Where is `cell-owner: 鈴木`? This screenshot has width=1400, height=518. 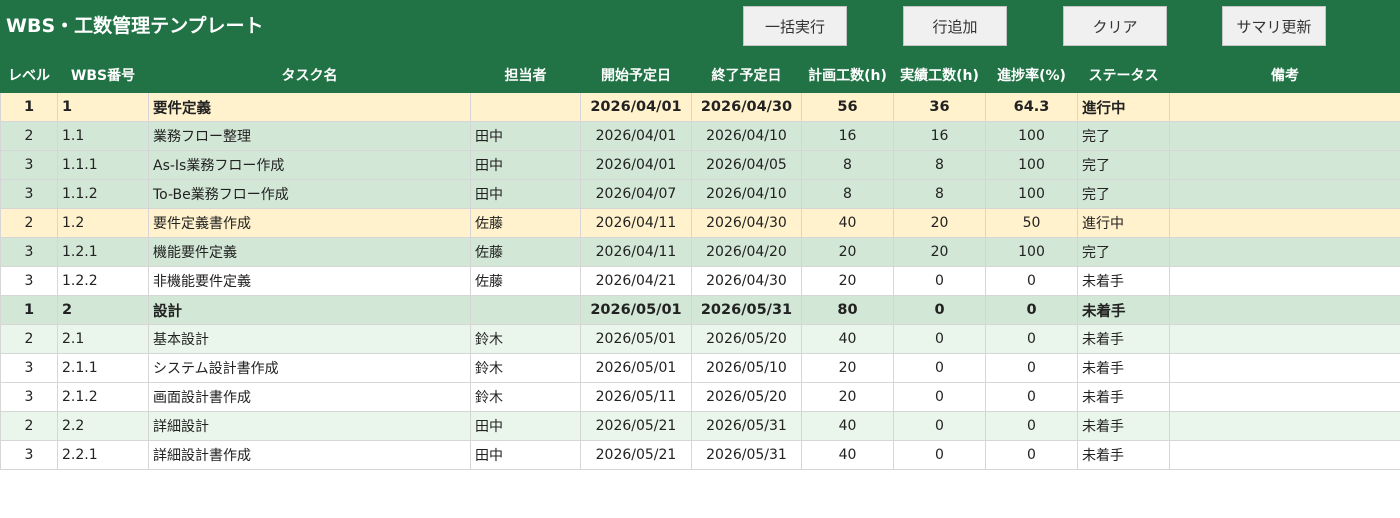 cell-owner: 鈴木 is located at coordinates (525, 397).